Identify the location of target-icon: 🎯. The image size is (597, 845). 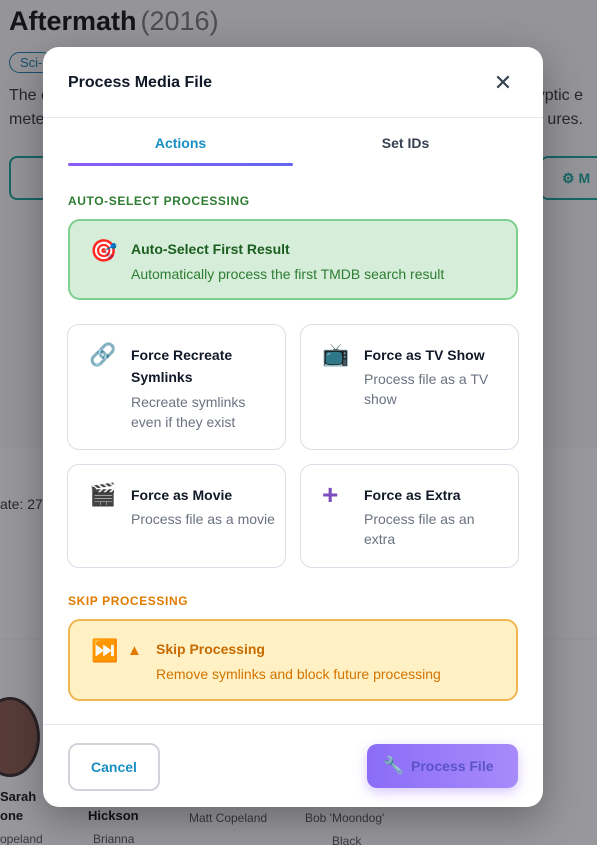
(104, 250).